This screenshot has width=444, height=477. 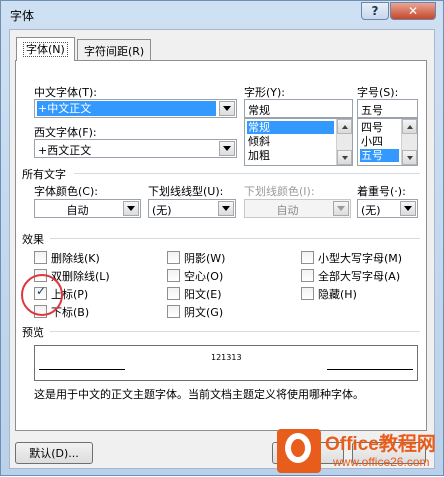 I want to click on font-color-label: 字体颜色(C):, so click(x=66, y=191).